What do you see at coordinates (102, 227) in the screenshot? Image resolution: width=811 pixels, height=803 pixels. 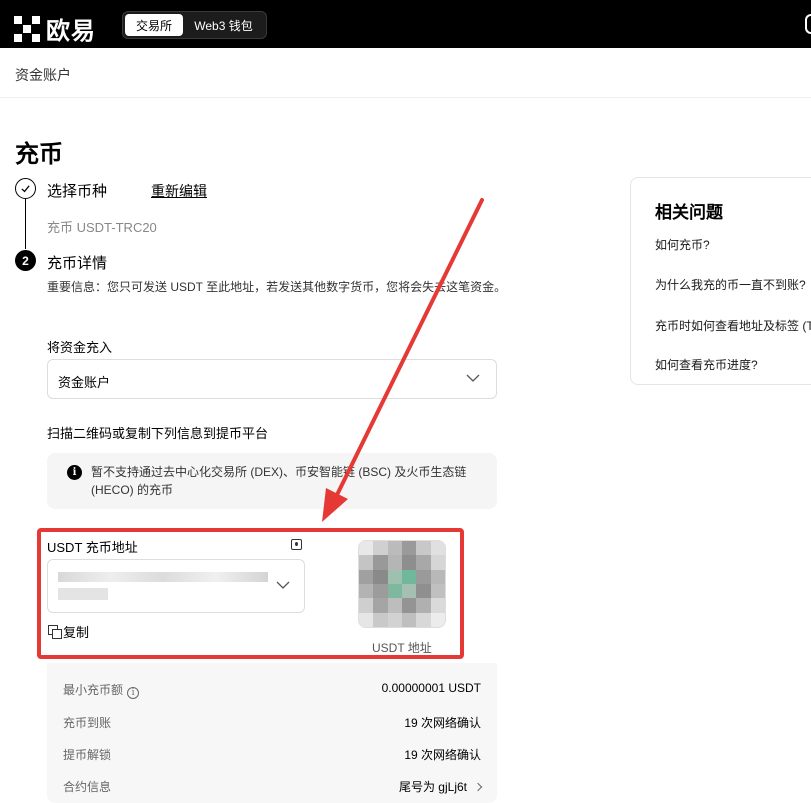 I see `selected-coin: 充币 USDT-TRC20` at bounding box center [102, 227].